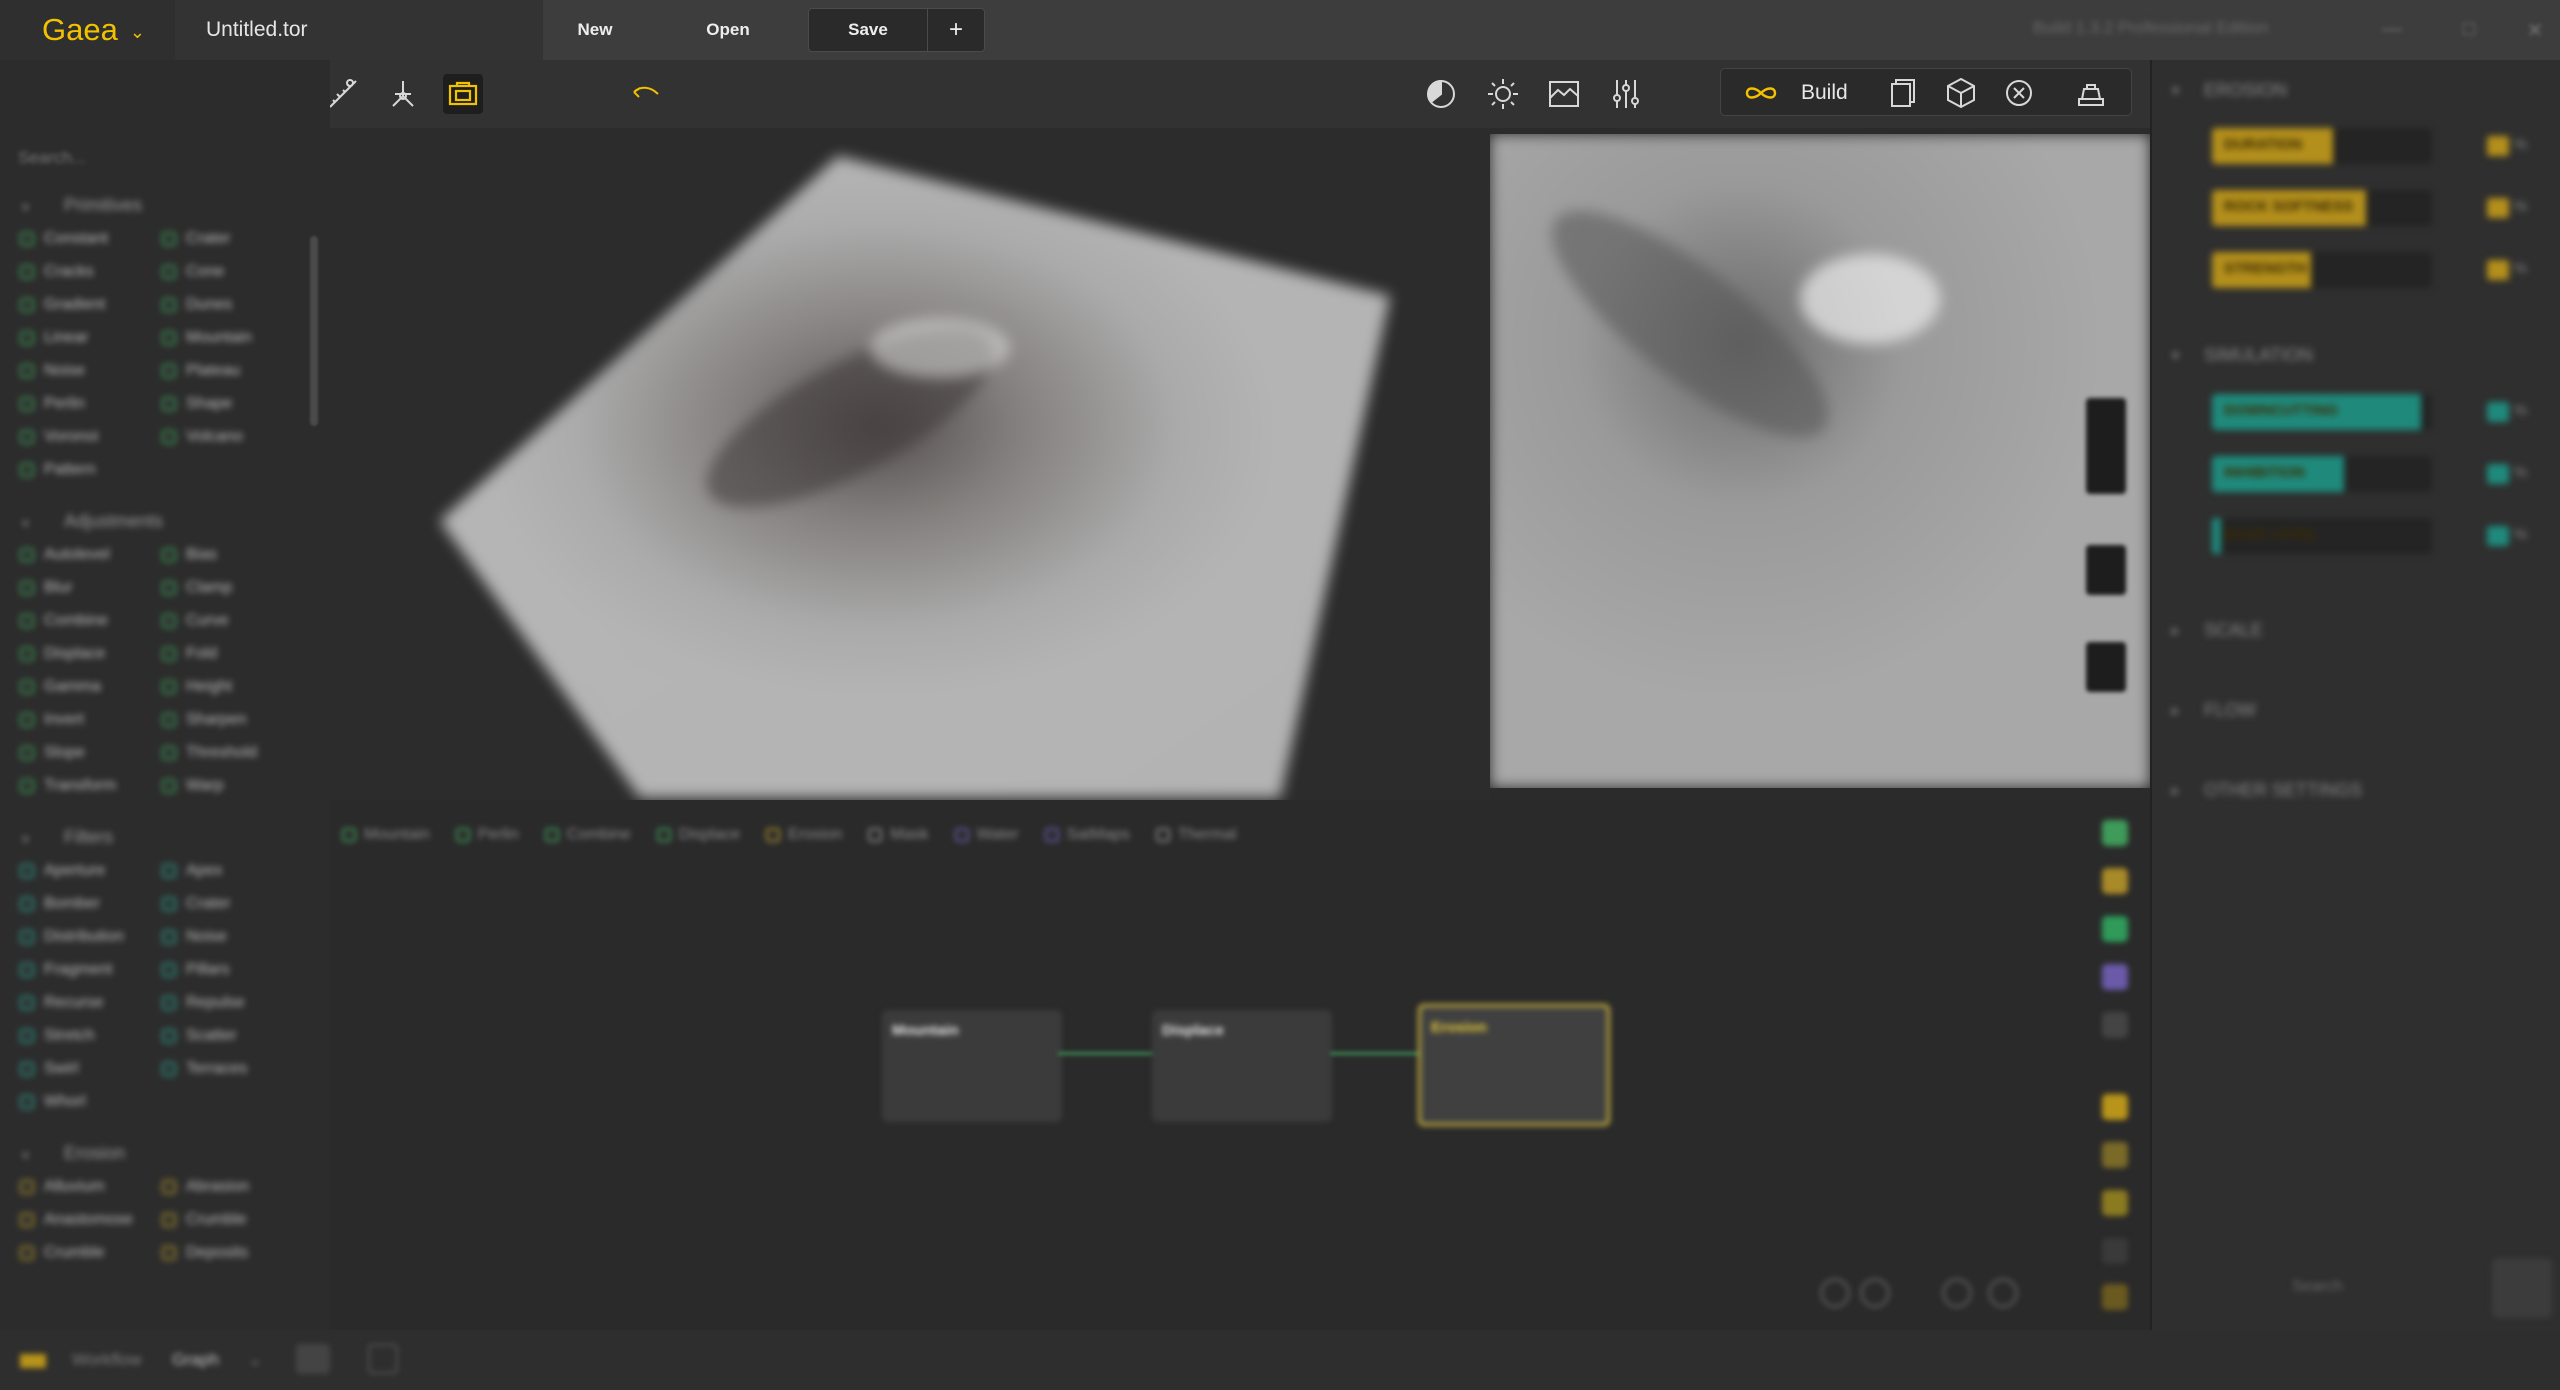  What do you see at coordinates (1626, 94) in the screenshot?
I see `settings-sliders-icon` at bounding box center [1626, 94].